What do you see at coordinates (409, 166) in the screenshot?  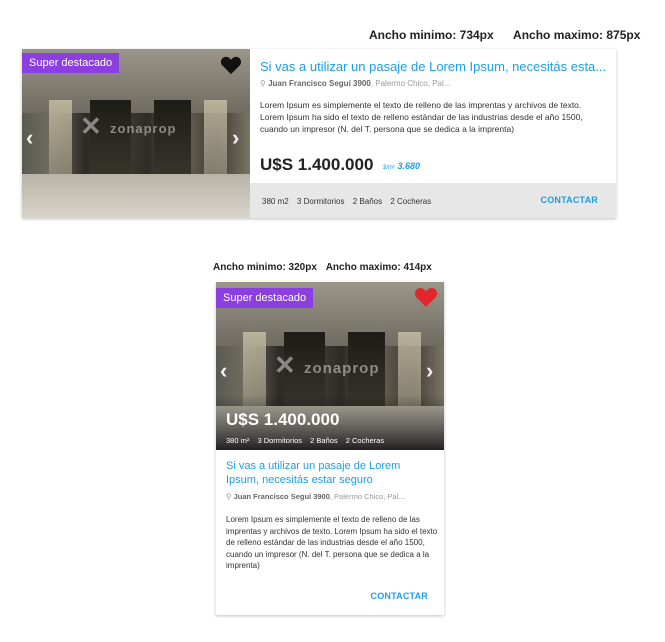 I see `price-per-m2-value: 3.680` at bounding box center [409, 166].